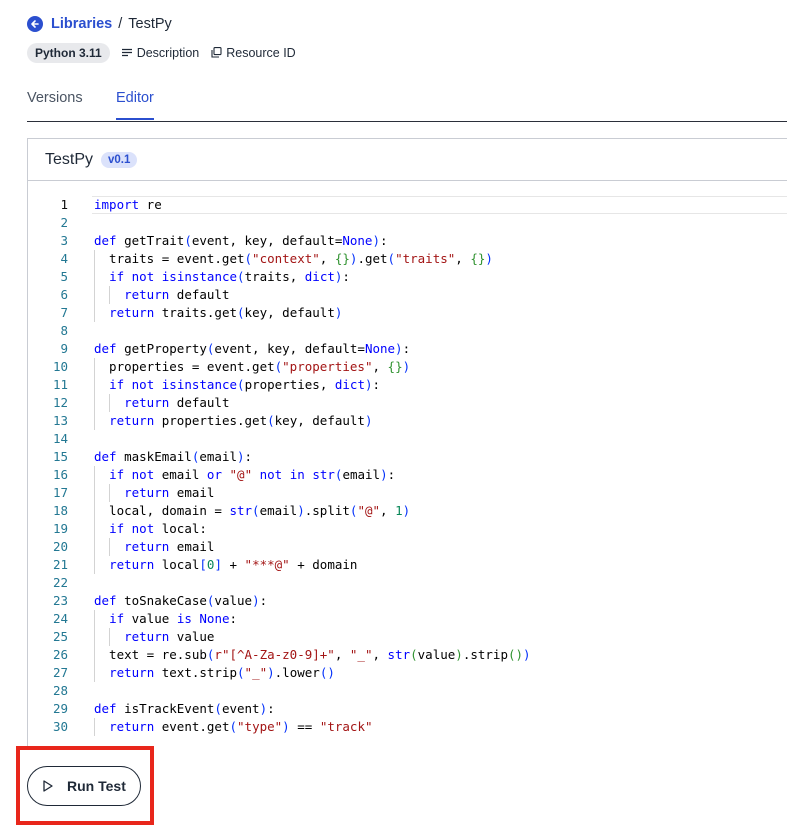 The width and height of the screenshot is (787, 831). What do you see at coordinates (64, 276) in the screenshot?
I see `line-number: 5` at bounding box center [64, 276].